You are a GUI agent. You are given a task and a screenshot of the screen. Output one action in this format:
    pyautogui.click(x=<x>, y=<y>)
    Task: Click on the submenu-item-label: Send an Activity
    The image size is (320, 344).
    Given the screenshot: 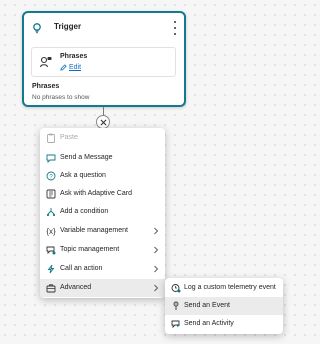 What is the action you would take?
    pyautogui.click(x=209, y=323)
    